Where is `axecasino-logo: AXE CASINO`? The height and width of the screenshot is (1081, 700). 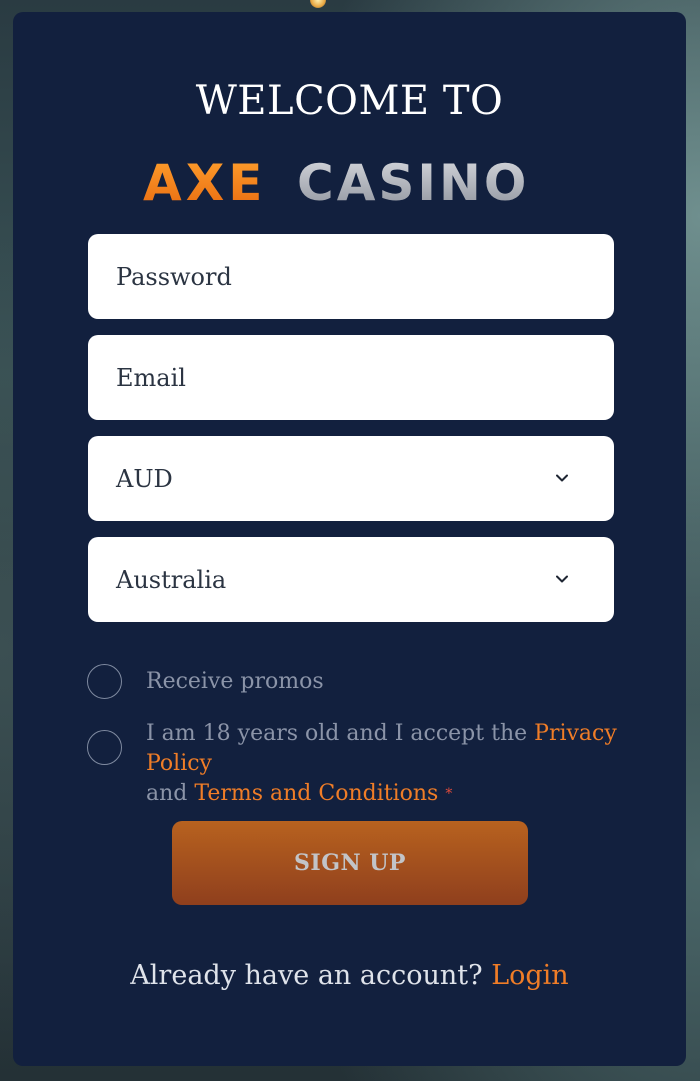
axecasino-logo: AXE CASINO is located at coordinates (336, 181).